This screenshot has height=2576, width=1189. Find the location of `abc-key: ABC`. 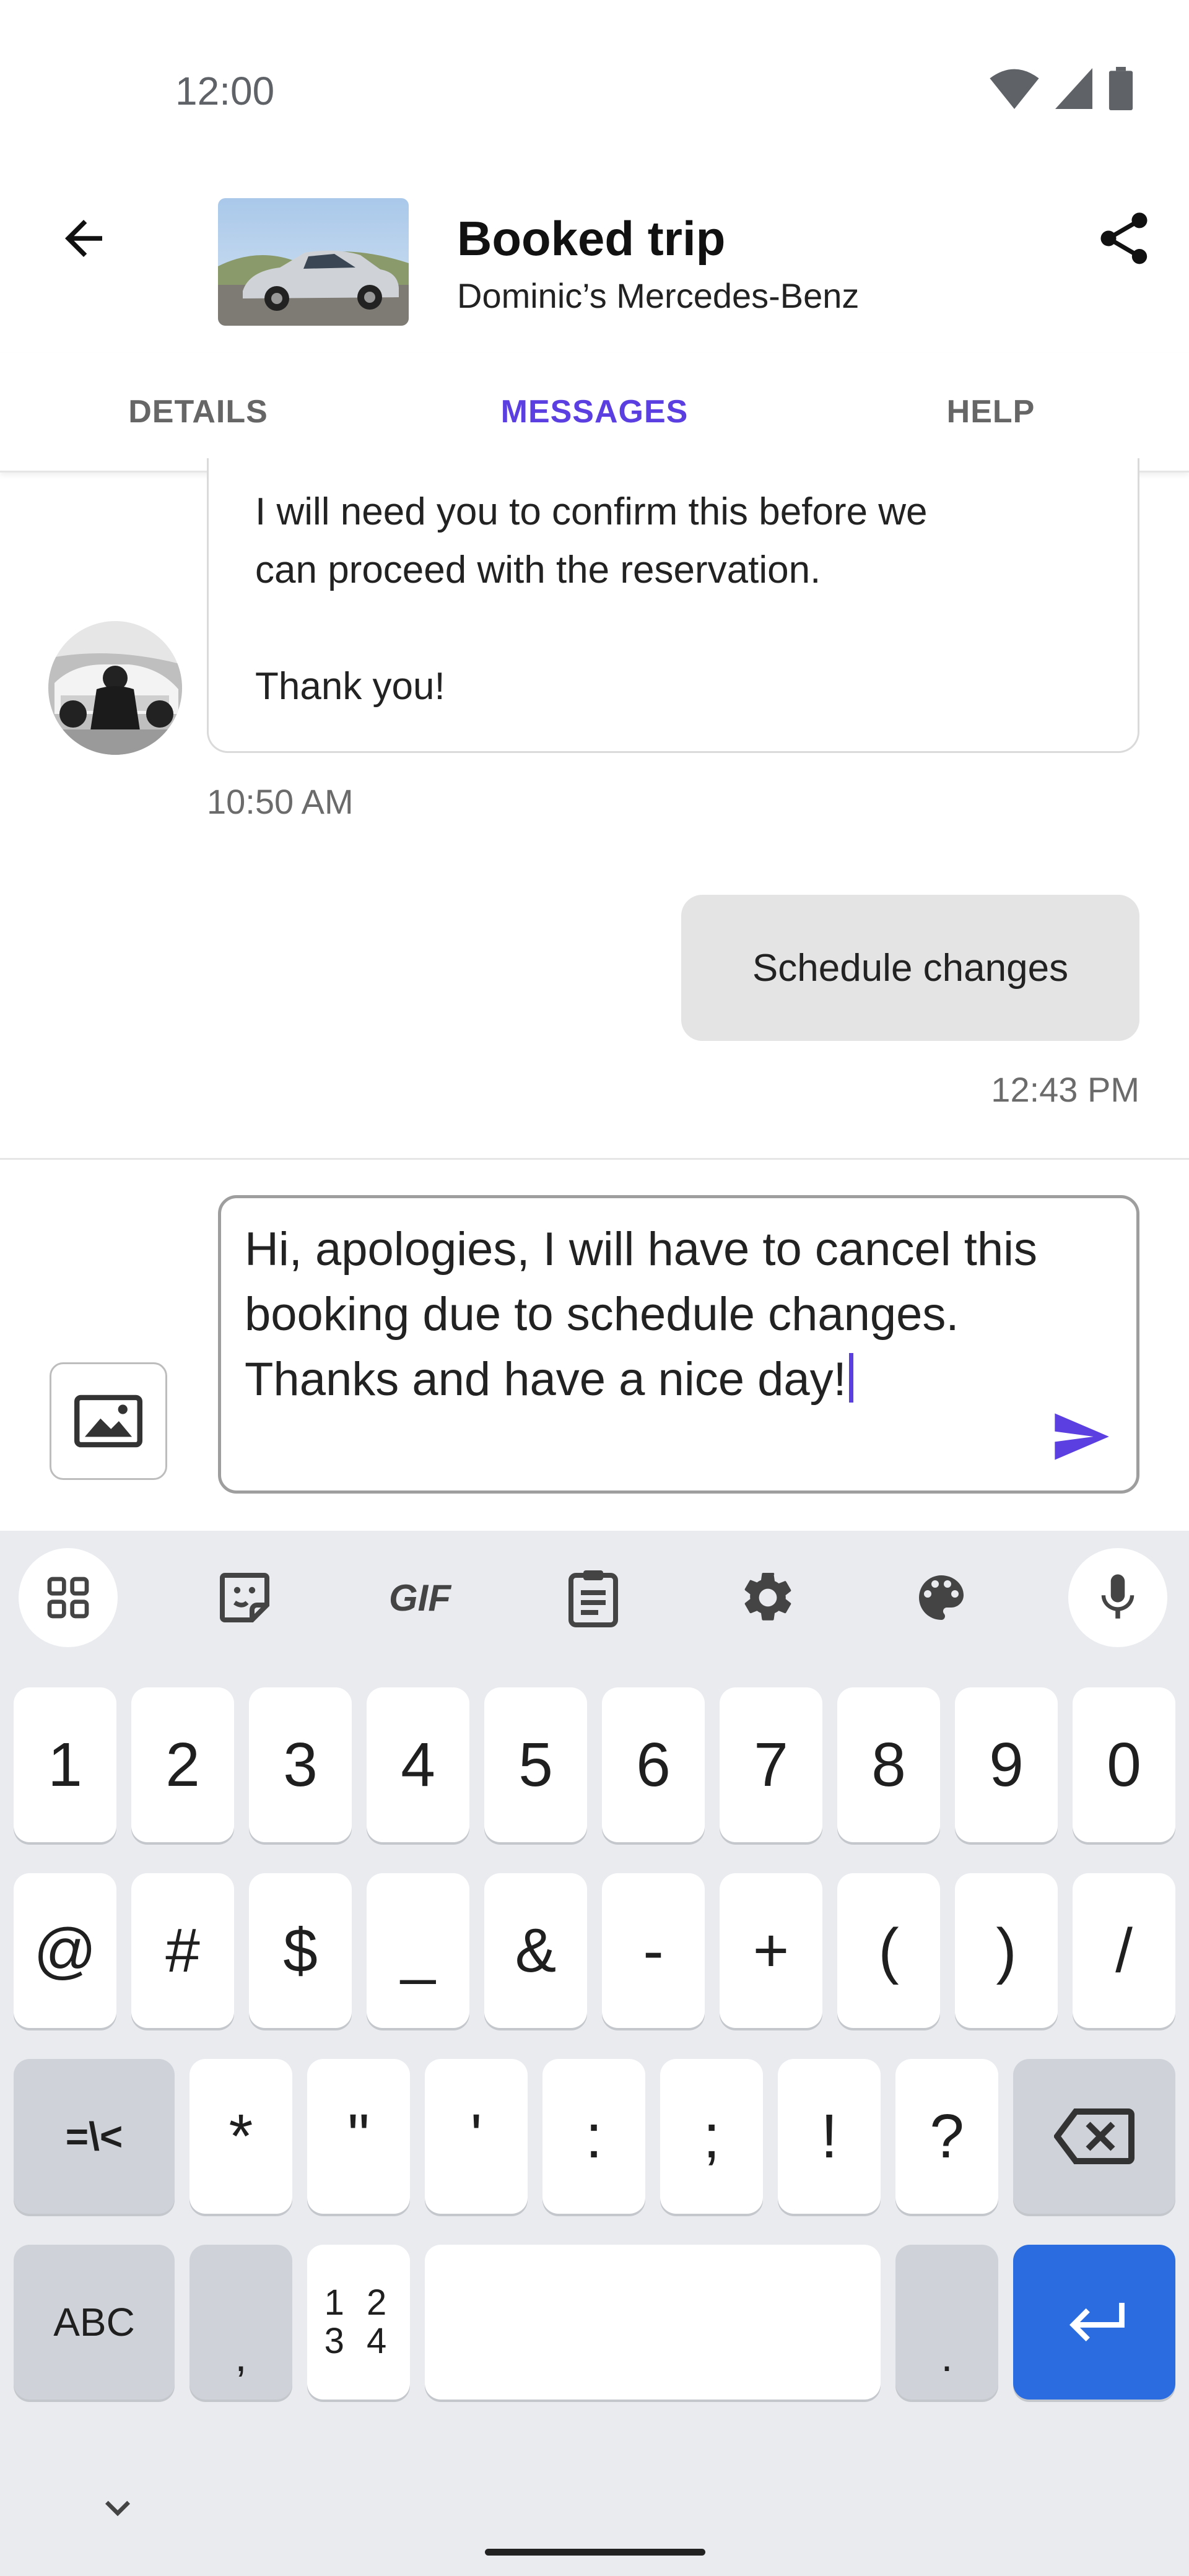

abc-key: ABC is located at coordinates (94, 2322).